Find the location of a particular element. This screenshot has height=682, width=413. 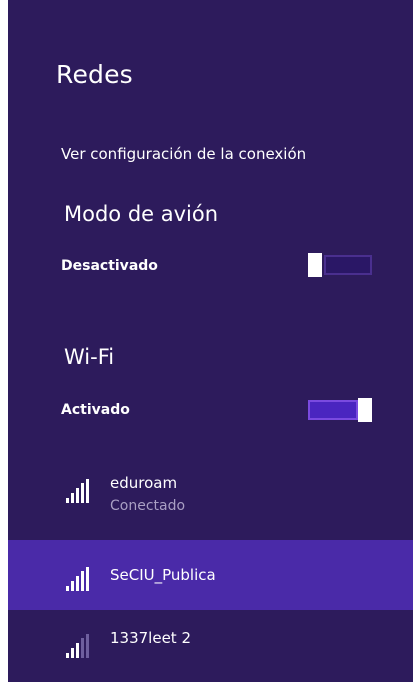

page-title: Redes is located at coordinates (94, 74).